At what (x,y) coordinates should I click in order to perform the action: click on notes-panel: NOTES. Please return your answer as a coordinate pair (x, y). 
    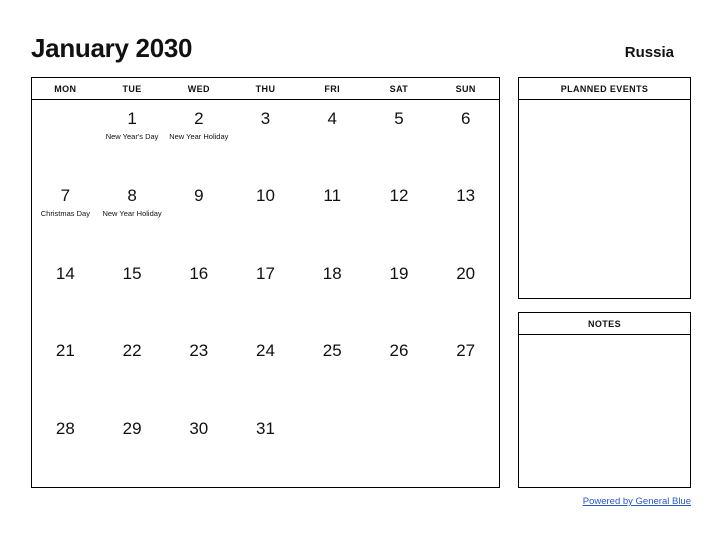
    Looking at the image, I should click on (604, 400).